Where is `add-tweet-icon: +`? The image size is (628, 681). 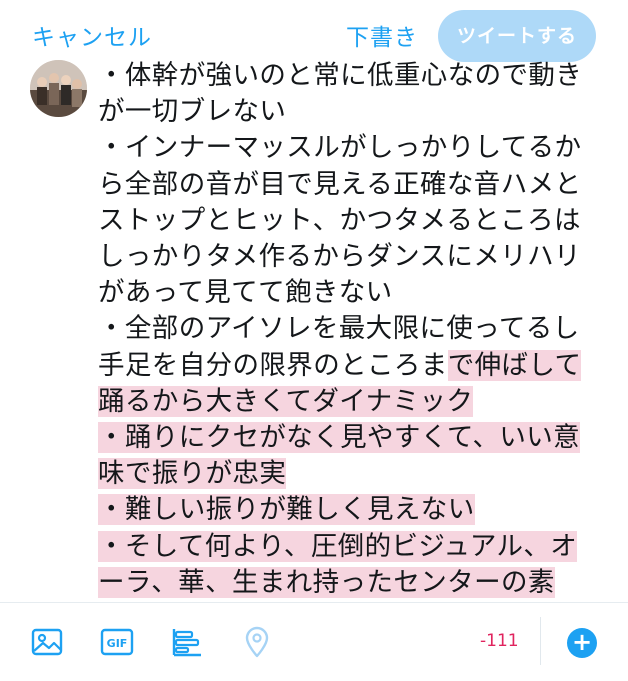
add-tweet-icon: + is located at coordinates (582, 643).